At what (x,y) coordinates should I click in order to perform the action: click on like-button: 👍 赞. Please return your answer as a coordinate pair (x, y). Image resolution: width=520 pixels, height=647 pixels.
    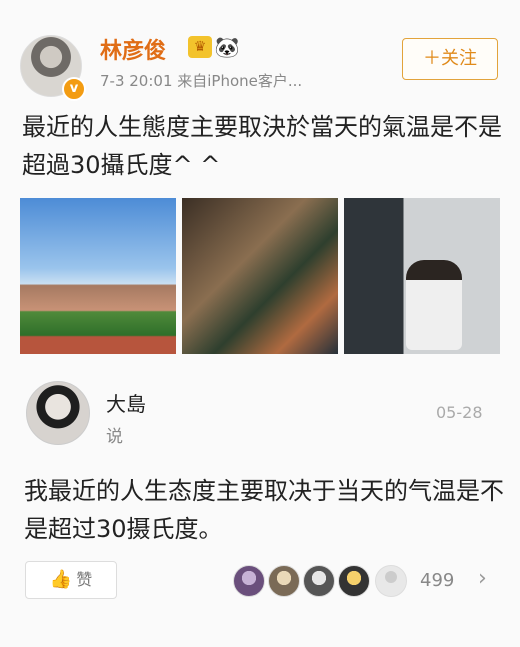
    Looking at the image, I should click on (71, 580).